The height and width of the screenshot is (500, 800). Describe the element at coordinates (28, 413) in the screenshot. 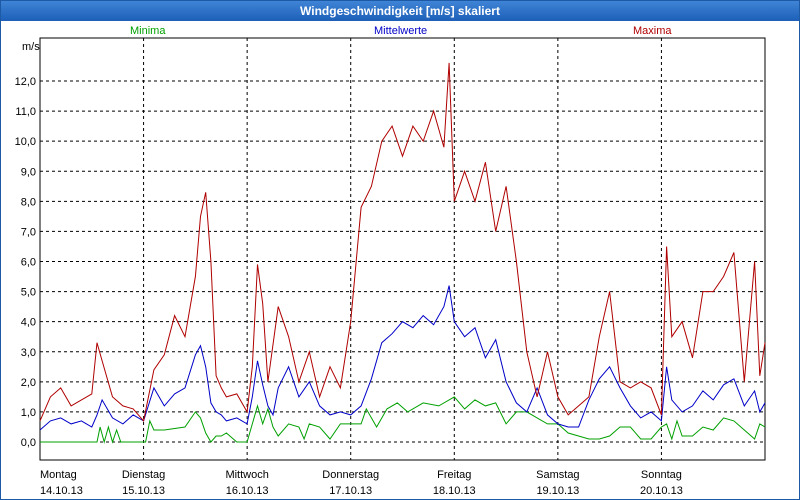

I see `y-tick-label: 1,0` at that location.